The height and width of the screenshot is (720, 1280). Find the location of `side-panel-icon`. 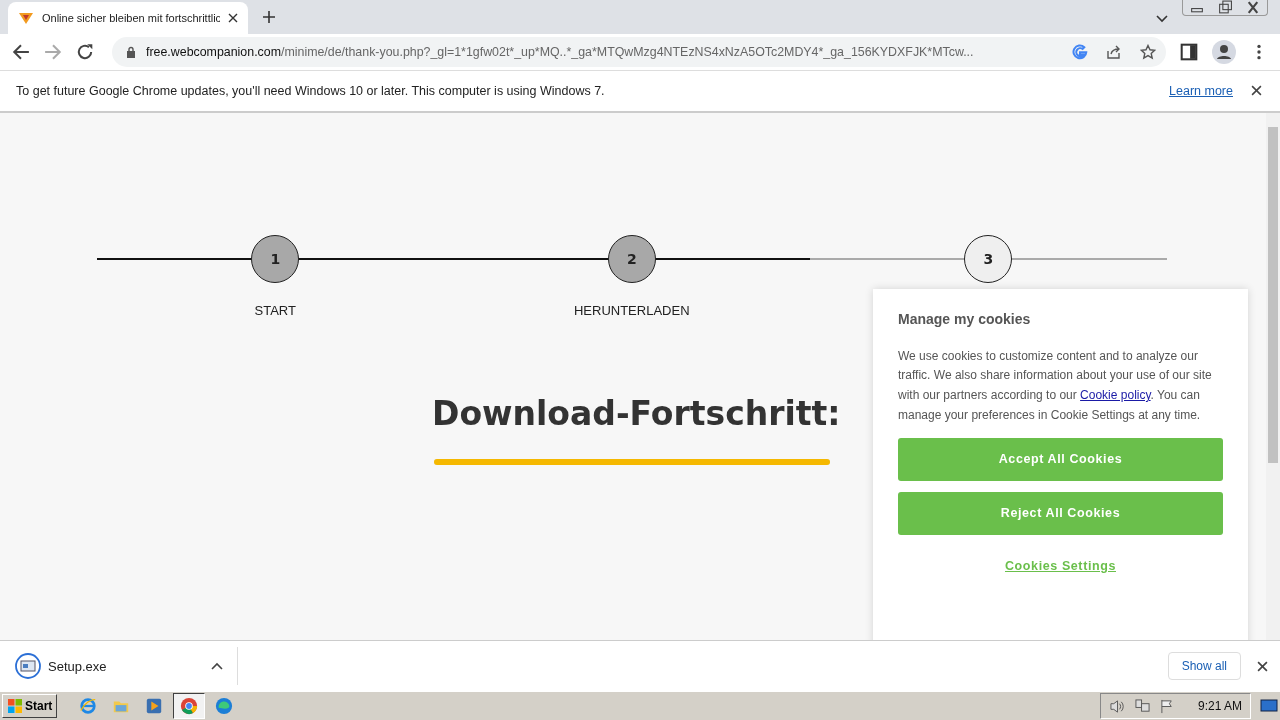

side-panel-icon is located at coordinates (1189, 51).